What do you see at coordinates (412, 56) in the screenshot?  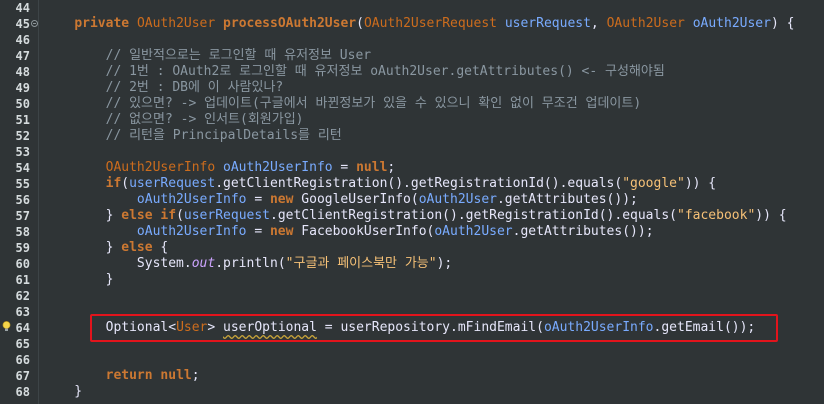 I see `code-line: 47 // 일반적으로는 로그인할 때 유저정보 User` at bounding box center [412, 56].